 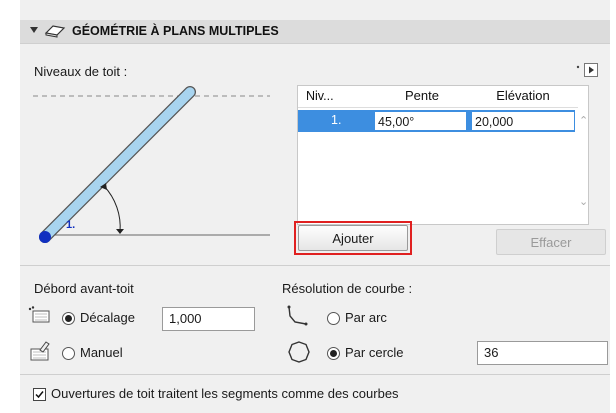 What do you see at coordinates (583, 120) in the screenshot?
I see `scroll-up-icon: ⌃` at bounding box center [583, 120].